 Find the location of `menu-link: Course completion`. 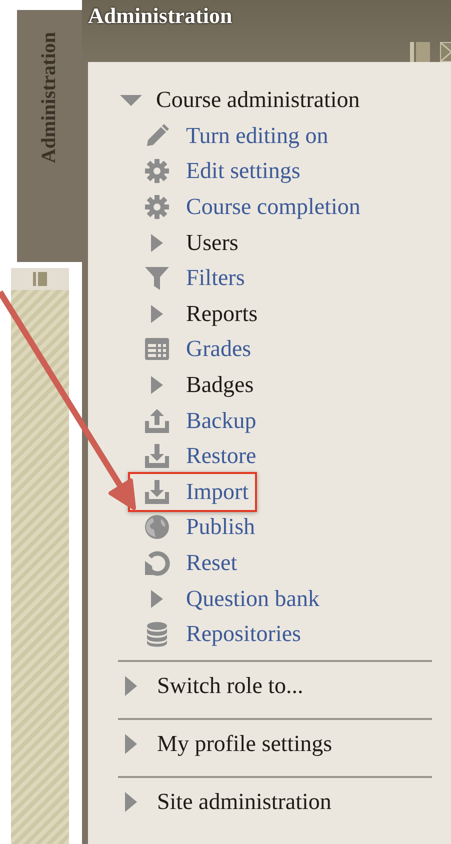

menu-link: Course completion is located at coordinates (273, 207).